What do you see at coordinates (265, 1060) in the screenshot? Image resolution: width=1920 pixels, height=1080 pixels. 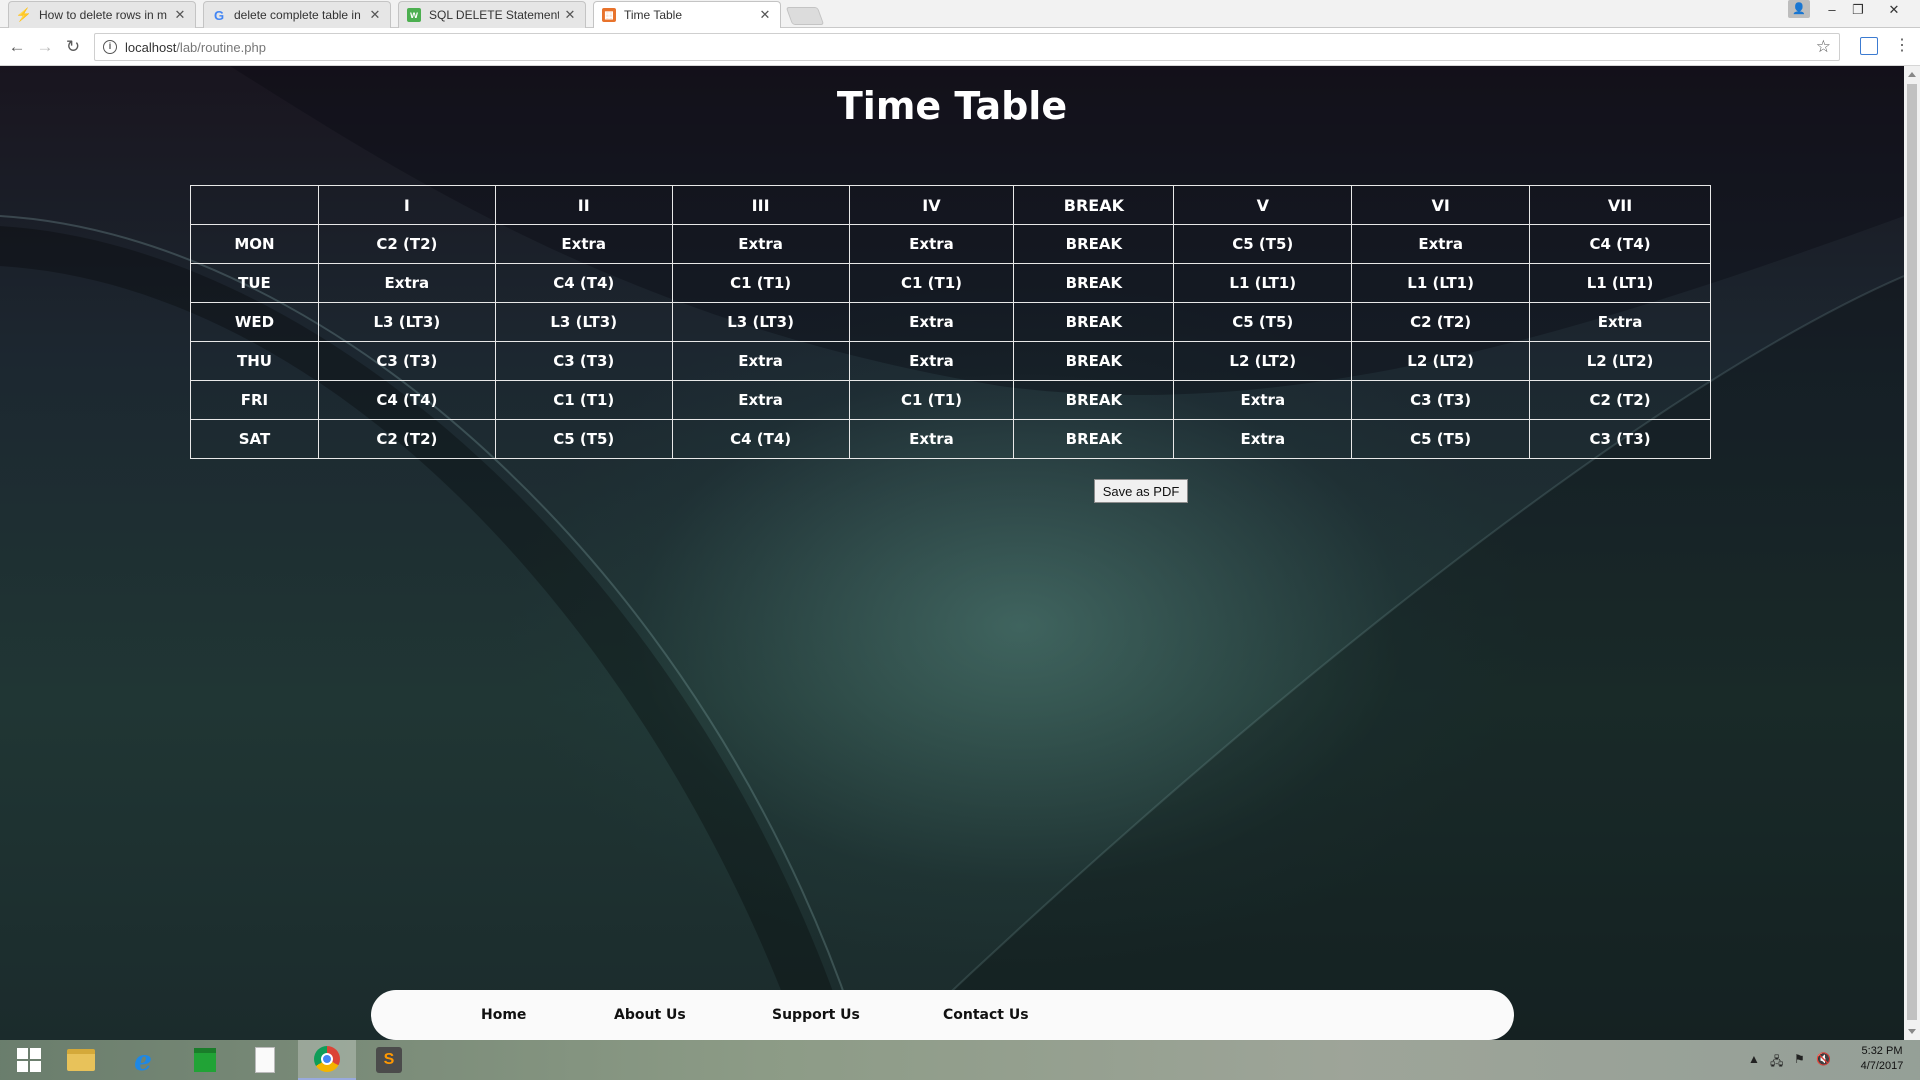 I see `notepad-icon` at bounding box center [265, 1060].